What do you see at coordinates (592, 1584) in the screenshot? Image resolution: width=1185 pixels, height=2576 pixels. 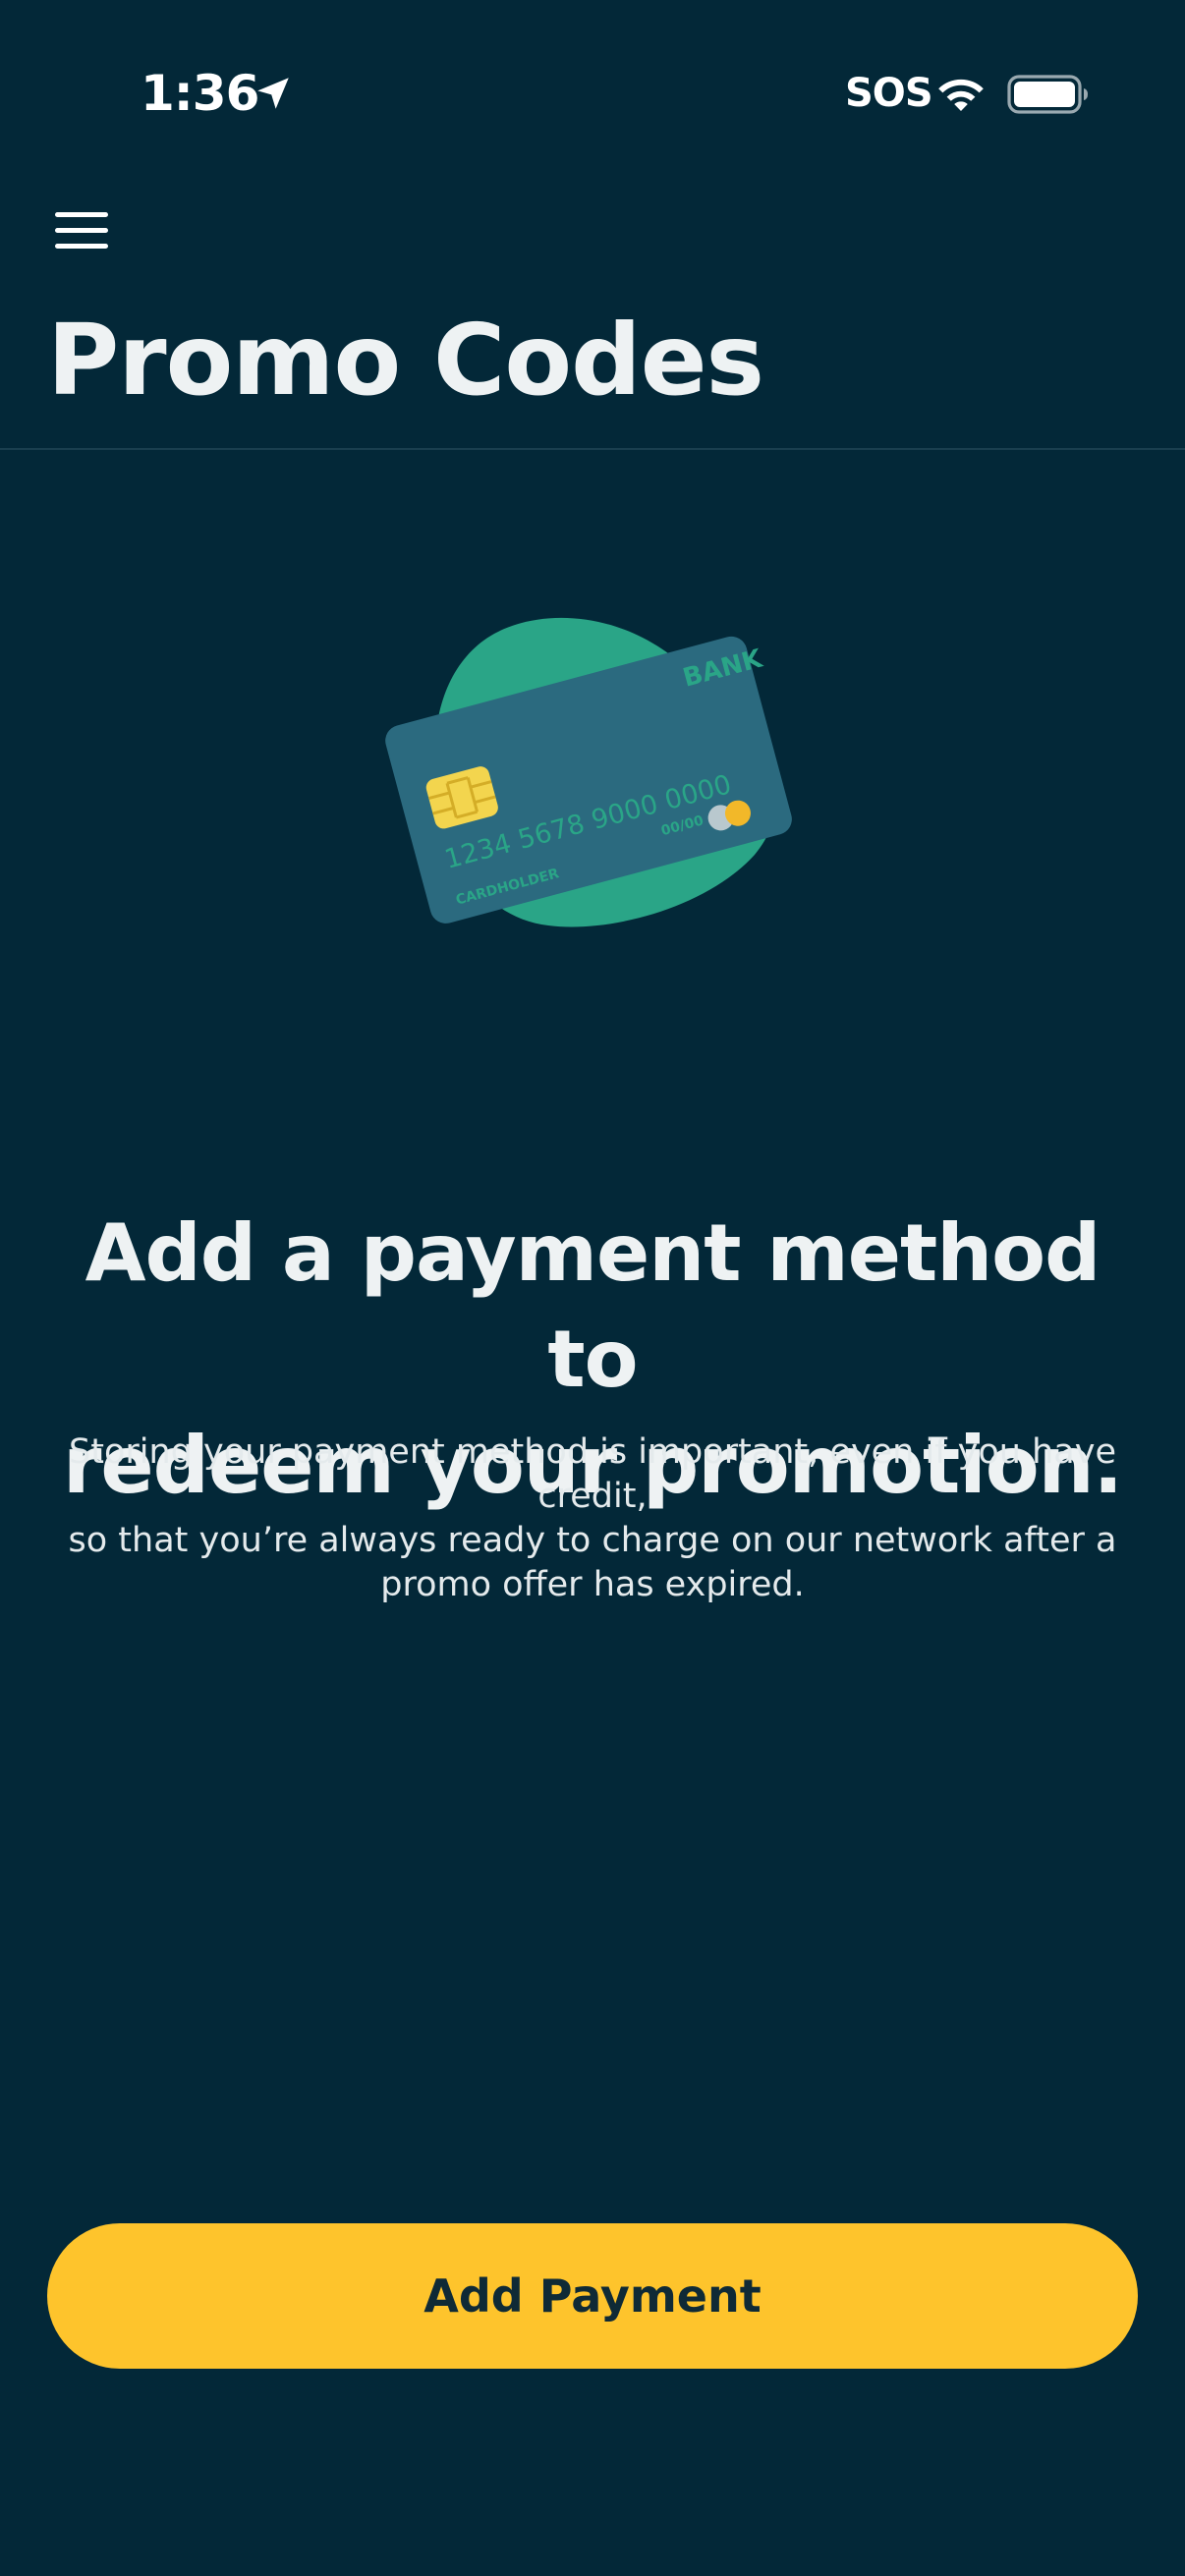 I see `body-line-3: promo offer has expired.` at bounding box center [592, 1584].